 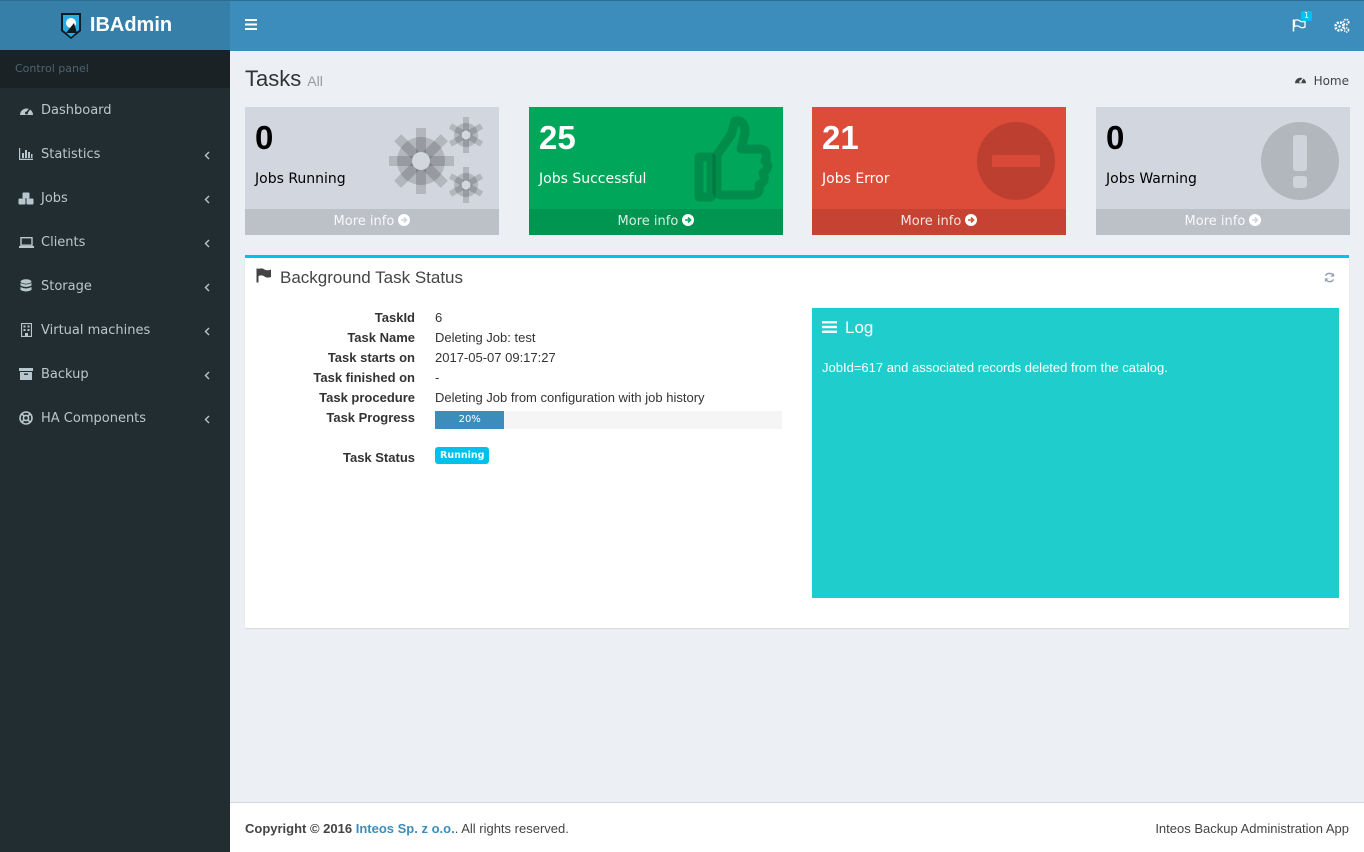 What do you see at coordinates (438, 163) in the screenshot?
I see `gears-icon` at bounding box center [438, 163].